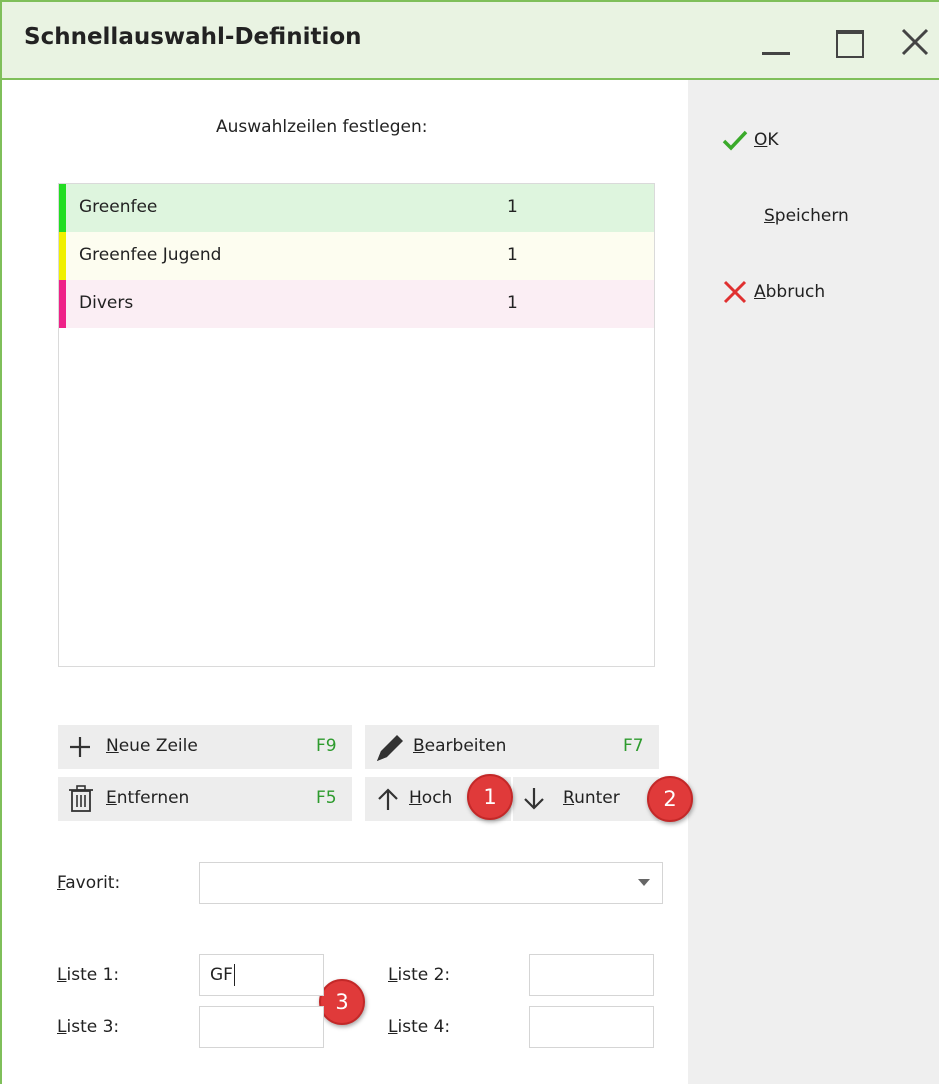  What do you see at coordinates (512, 747) in the screenshot?
I see `edit-button: Bearbeiten F7` at bounding box center [512, 747].